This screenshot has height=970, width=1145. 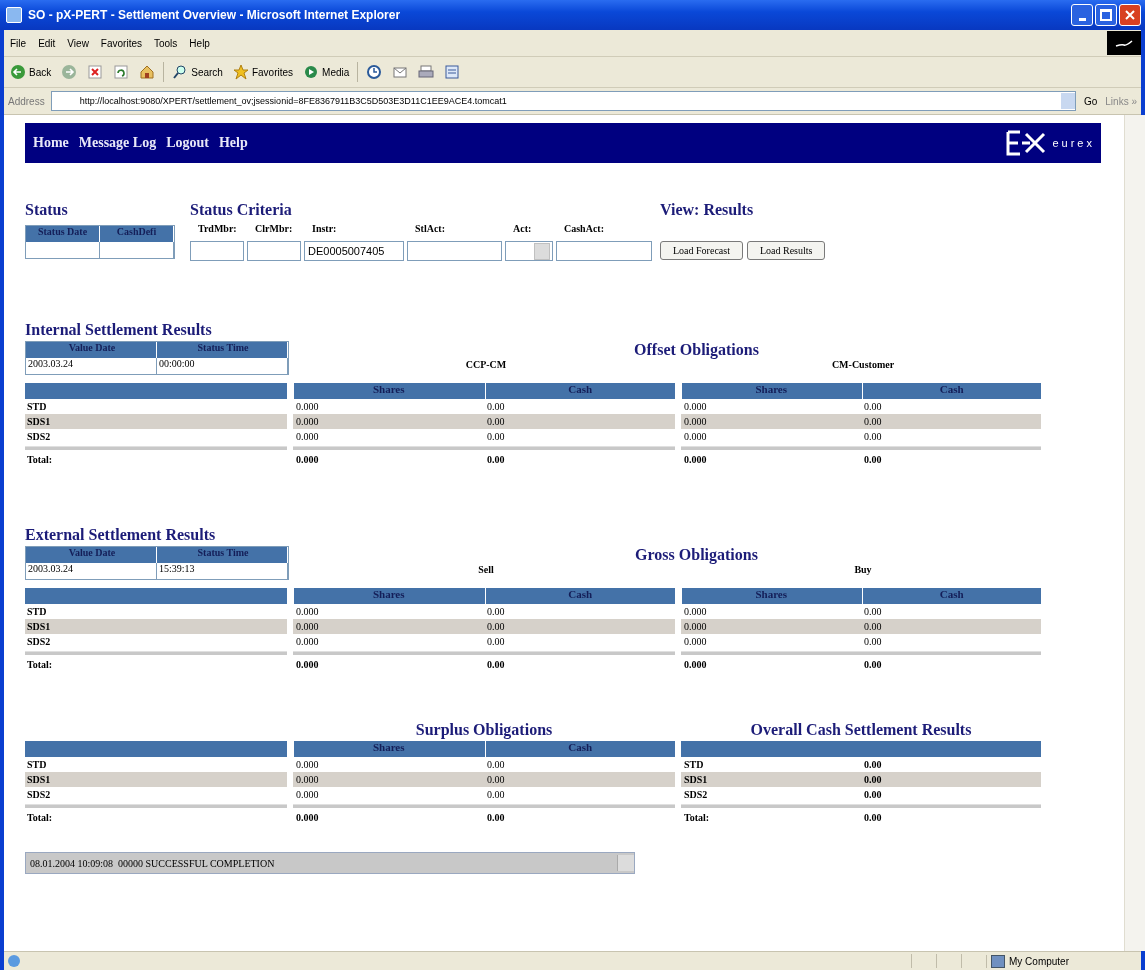 I want to click on nav-link: Home, so click(x=51, y=143).